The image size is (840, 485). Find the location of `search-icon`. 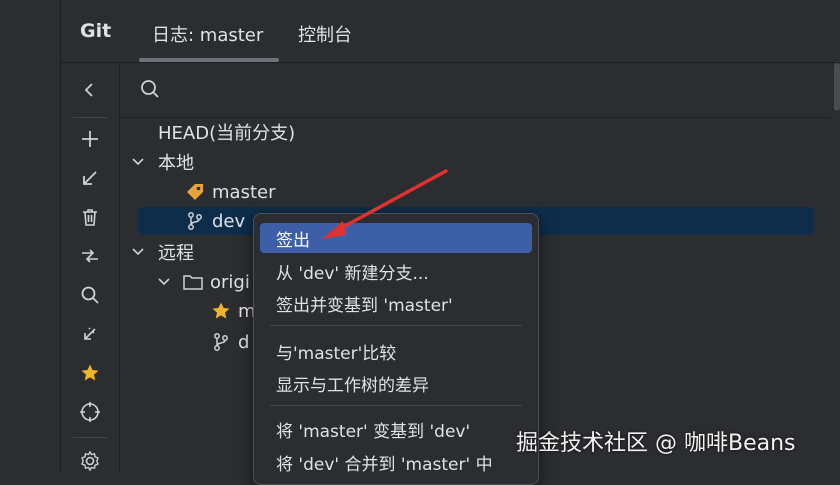

search-icon is located at coordinates (150, 89).